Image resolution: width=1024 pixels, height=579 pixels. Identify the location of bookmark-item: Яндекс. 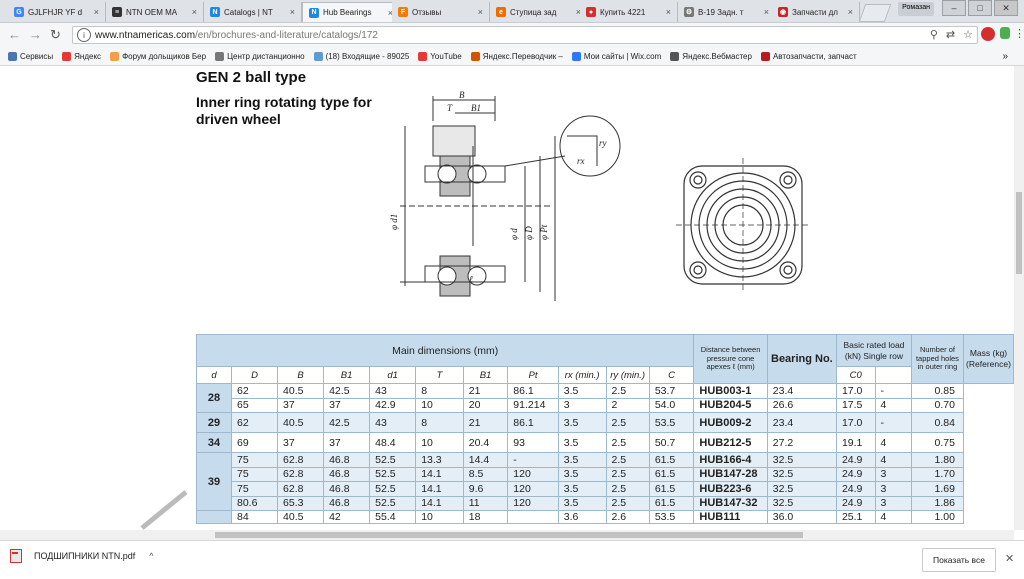
(82, 56).